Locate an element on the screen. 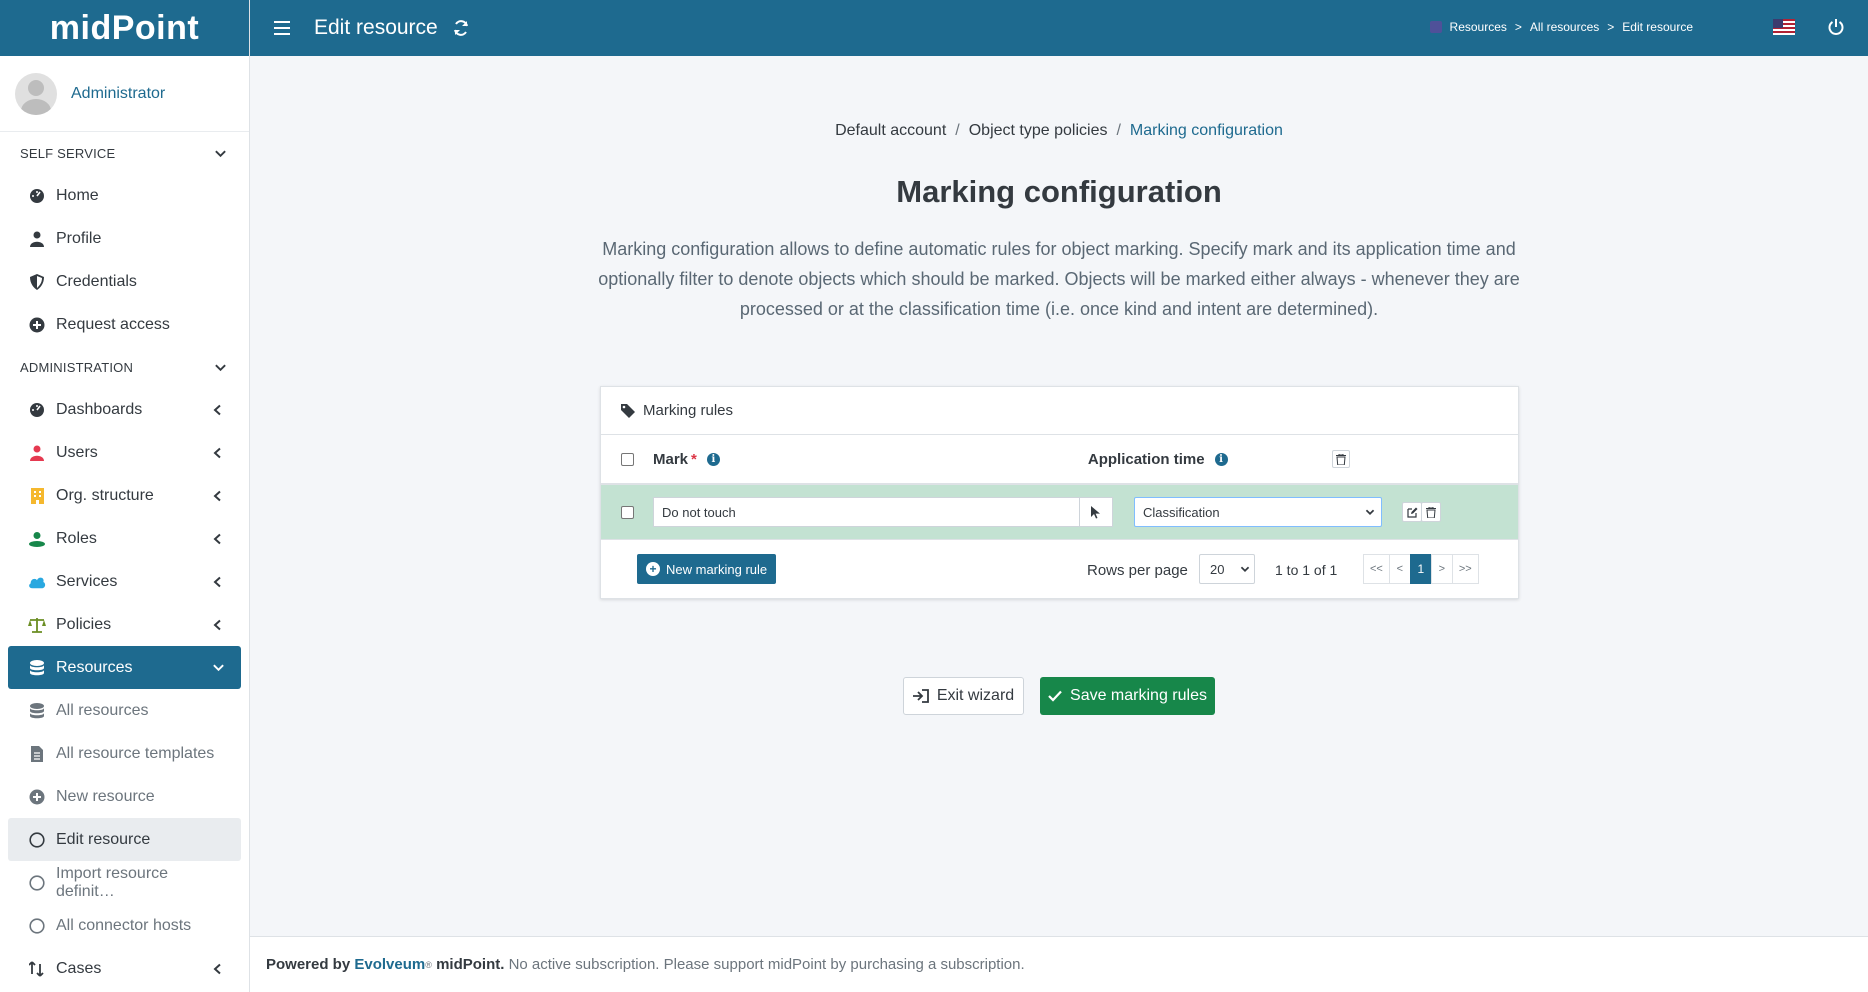 The height and width of the screenshot is (992, 1868). self-service-header: SELF SERVICE is located at coordinates (124, 153).